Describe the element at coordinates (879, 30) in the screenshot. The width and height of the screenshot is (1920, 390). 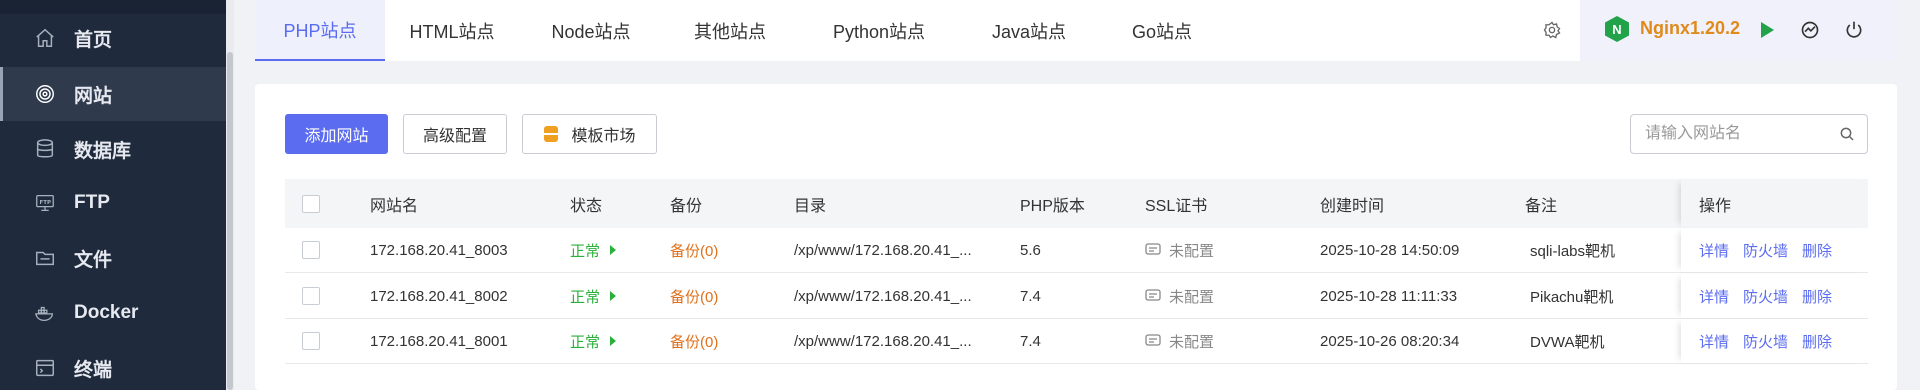
I see `tab-python-sites: Python站点` at that location.